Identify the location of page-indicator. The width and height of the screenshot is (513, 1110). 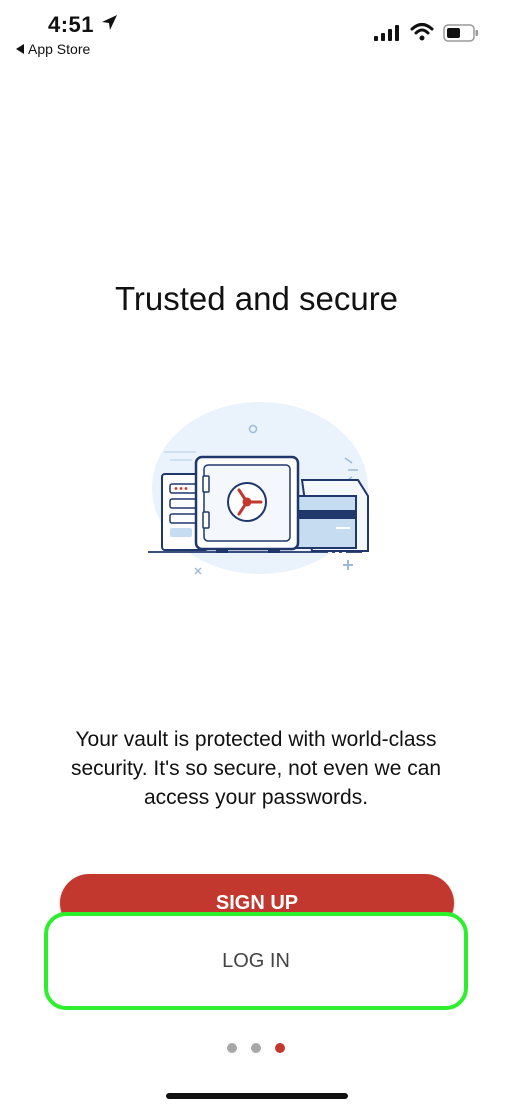
(256, 1048).